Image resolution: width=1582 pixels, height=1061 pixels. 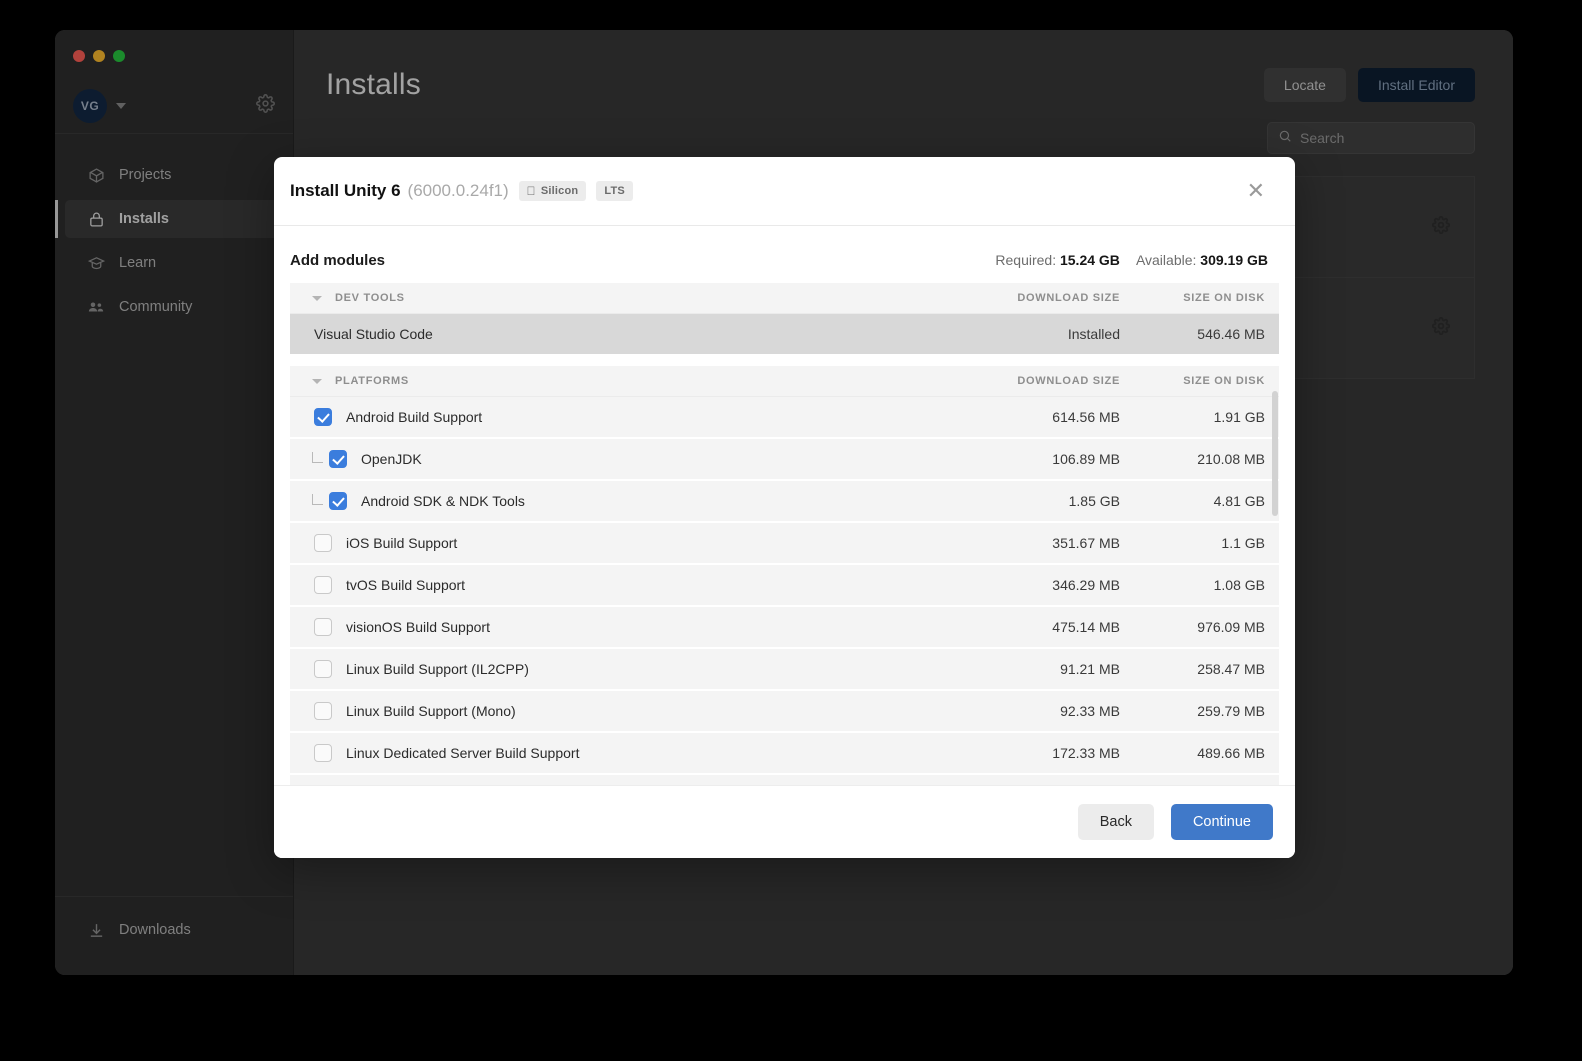 I want to click on continue-button: Continue, so click(x=1221, y=822).